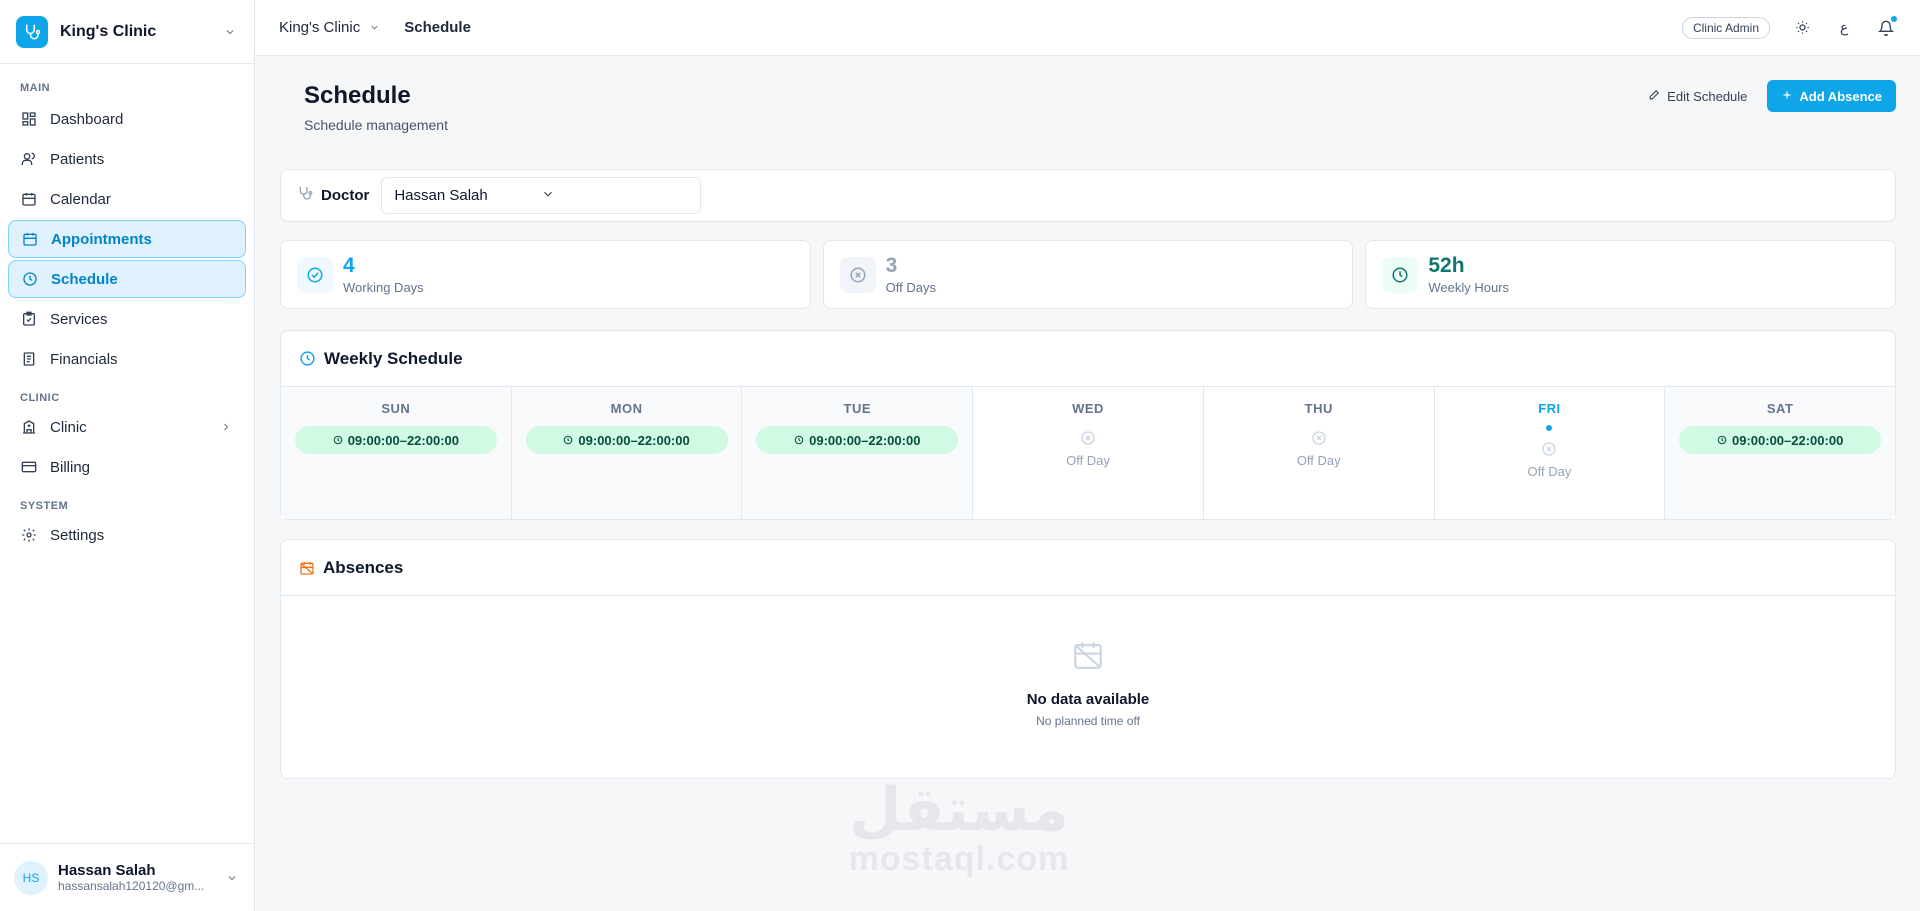 This screenshot has height=911, width=1920. What do you see at coordinates (441, 195) in the screenshot?
I see `doctor-selected-value: Hassan Salah` at bounding box center [441, 195].